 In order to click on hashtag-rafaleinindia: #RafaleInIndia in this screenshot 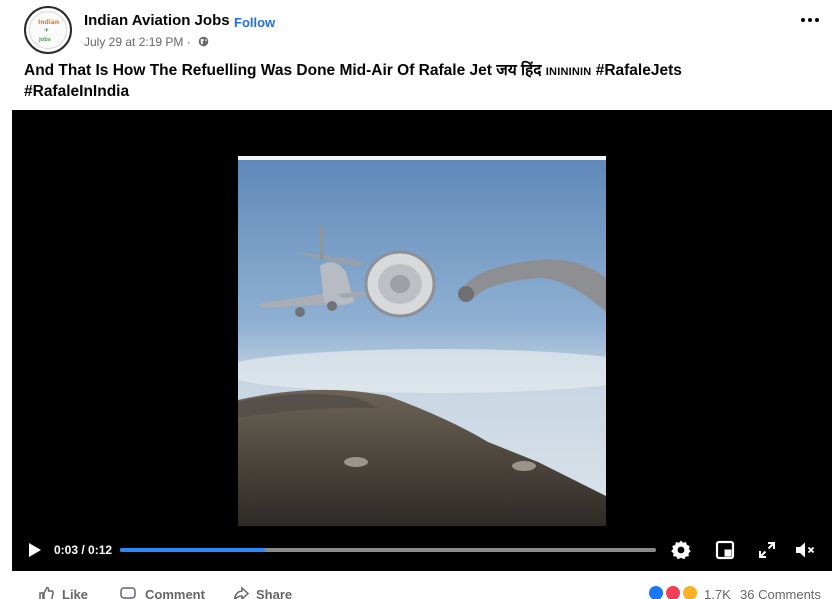, I will do `click(76, 91)`.